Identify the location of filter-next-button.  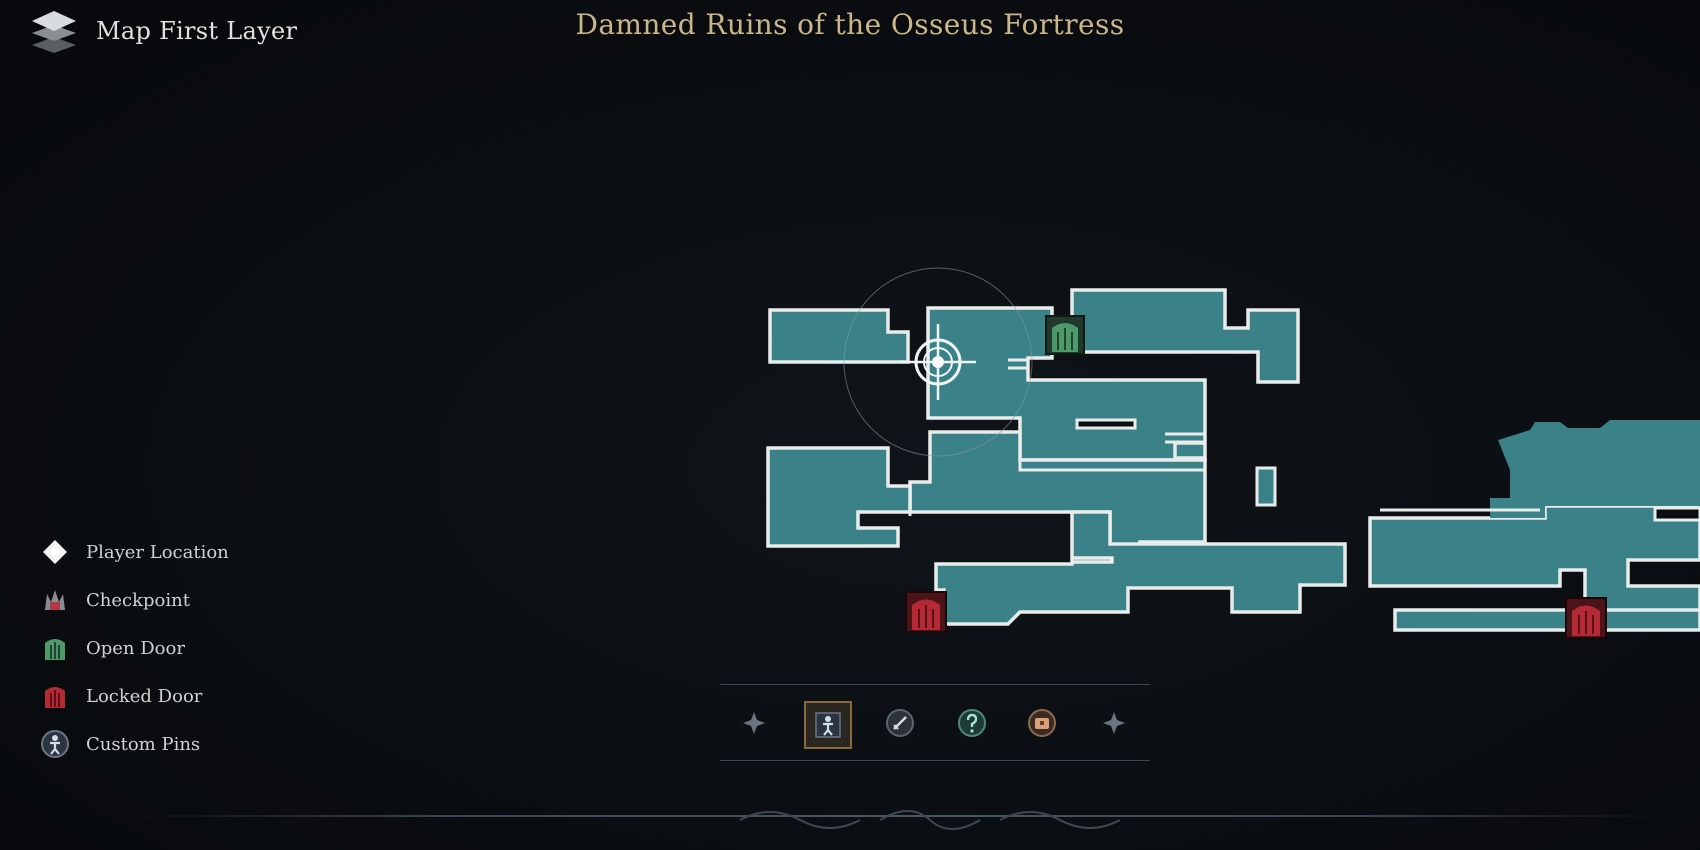
(1114, 723).